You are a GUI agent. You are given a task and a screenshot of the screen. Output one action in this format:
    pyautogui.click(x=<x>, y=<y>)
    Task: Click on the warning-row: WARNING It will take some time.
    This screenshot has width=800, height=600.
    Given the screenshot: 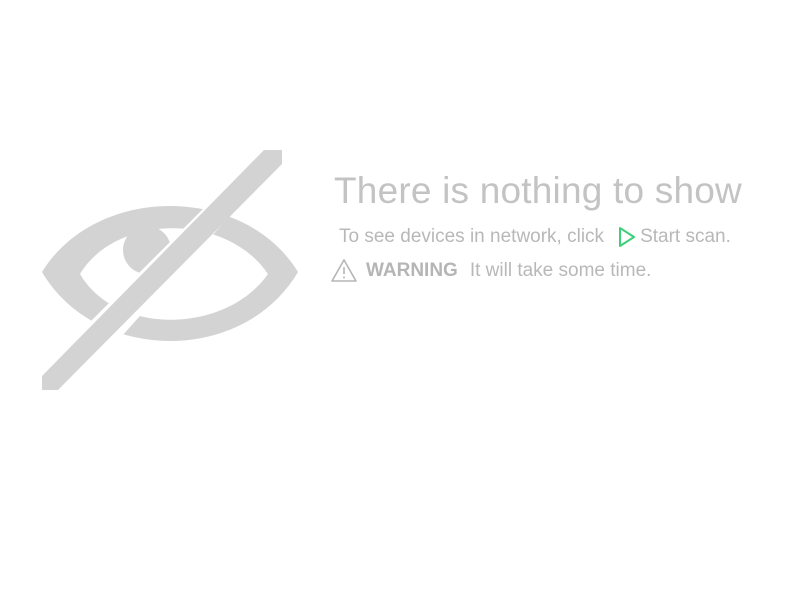 What is the action you would take?
    pyautogui.click(x=563, y=271)
    